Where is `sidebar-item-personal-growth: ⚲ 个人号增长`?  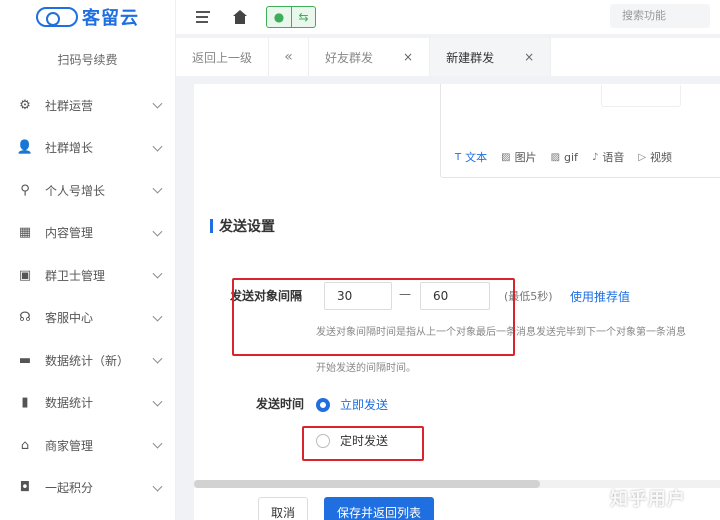 sidebar-item-personal-growth: ⚲ 个人号增长 is located at coordinates (87, 190).